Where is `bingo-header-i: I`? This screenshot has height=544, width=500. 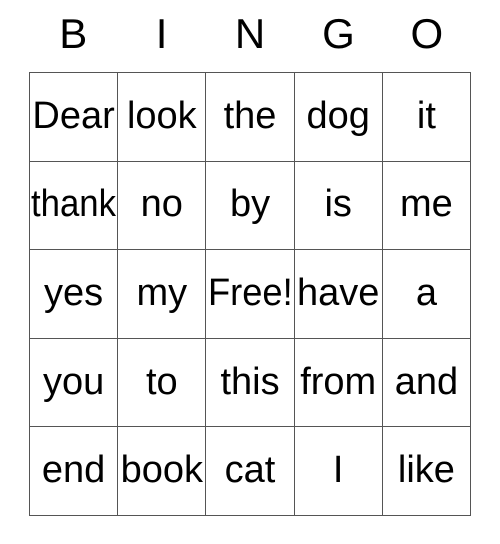 bingo-header-i: I is located at coordinates (161, 36).